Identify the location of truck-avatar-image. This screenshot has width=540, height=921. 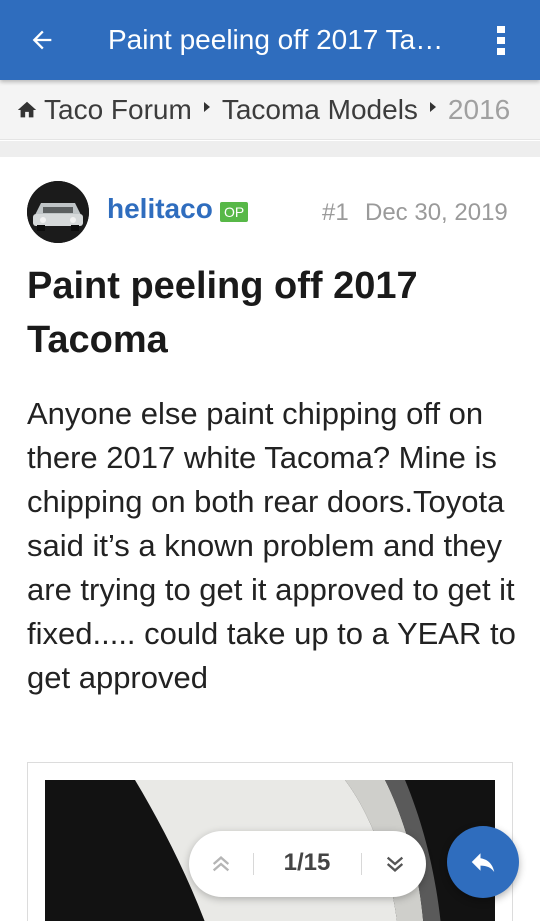
(58, 212).